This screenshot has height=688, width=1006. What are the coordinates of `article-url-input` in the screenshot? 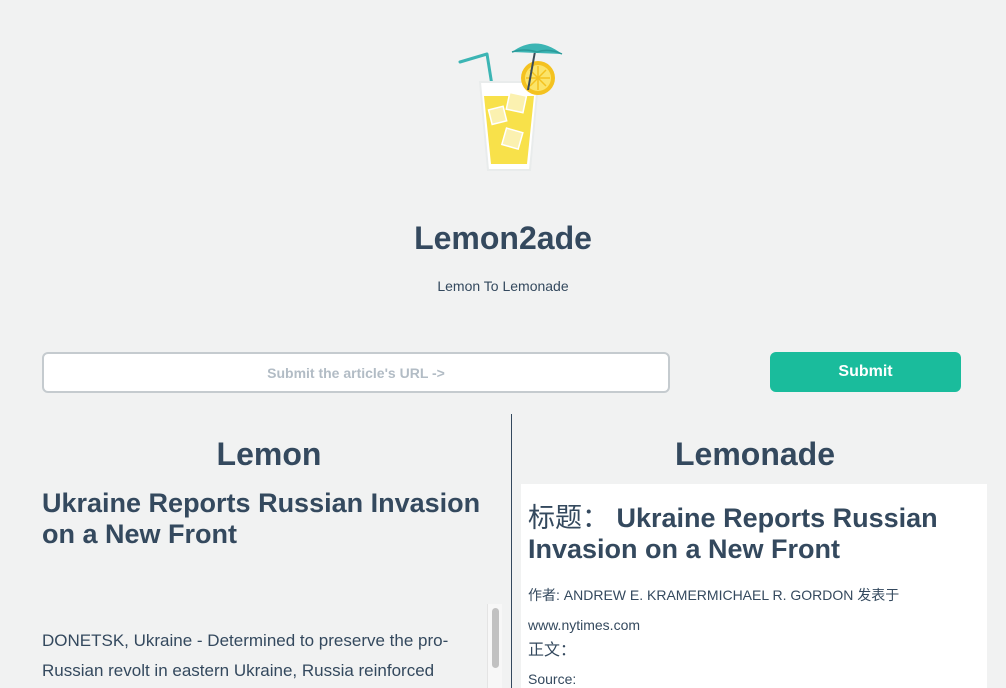 It's located at (356, 372).